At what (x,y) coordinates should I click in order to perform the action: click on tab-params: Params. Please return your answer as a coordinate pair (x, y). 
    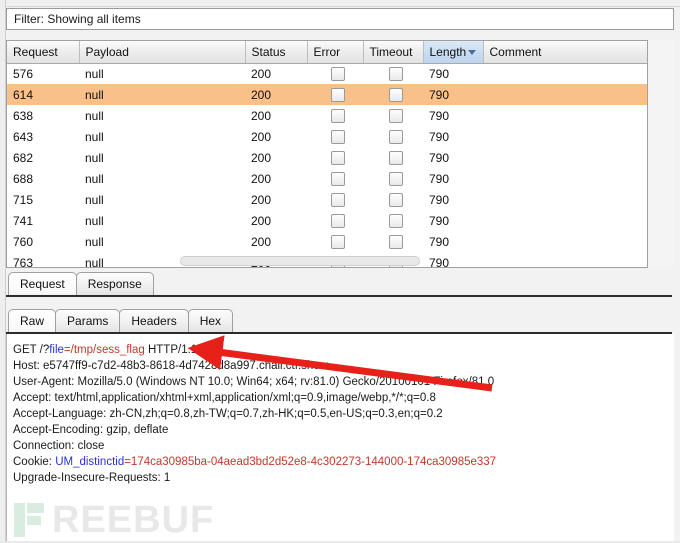
    Looking at the image, I should click on (88, 320).